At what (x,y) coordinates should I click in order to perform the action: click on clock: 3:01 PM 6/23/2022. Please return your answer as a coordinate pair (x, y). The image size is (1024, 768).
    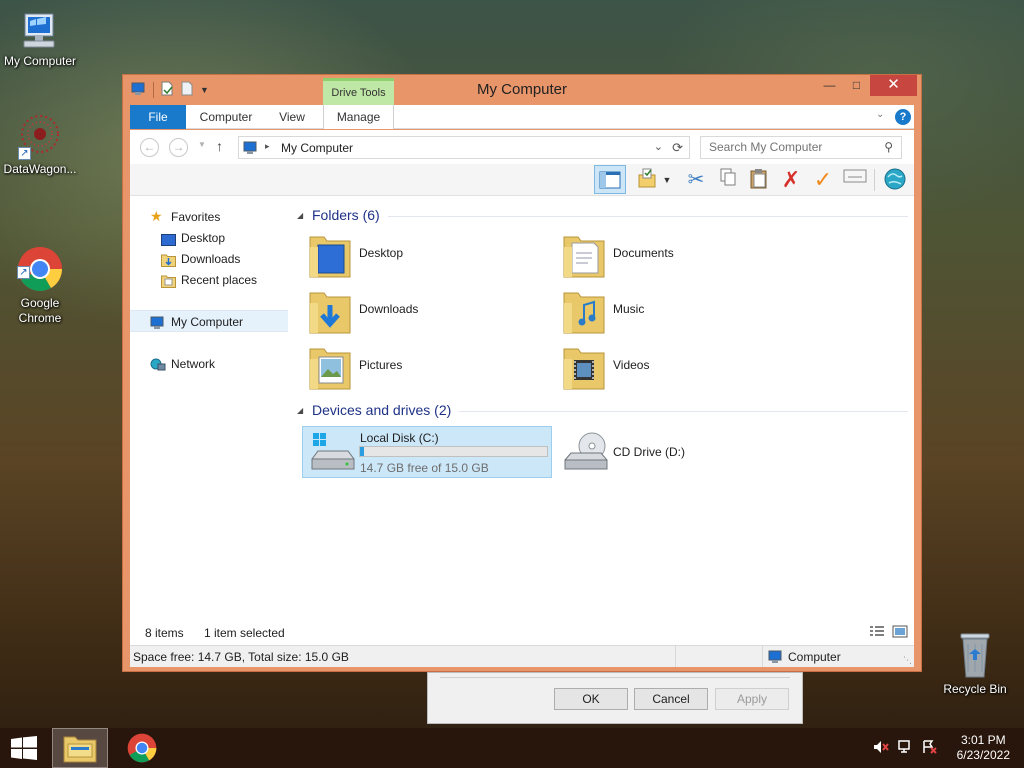
    Looking at the image, I should click on (983, 748).